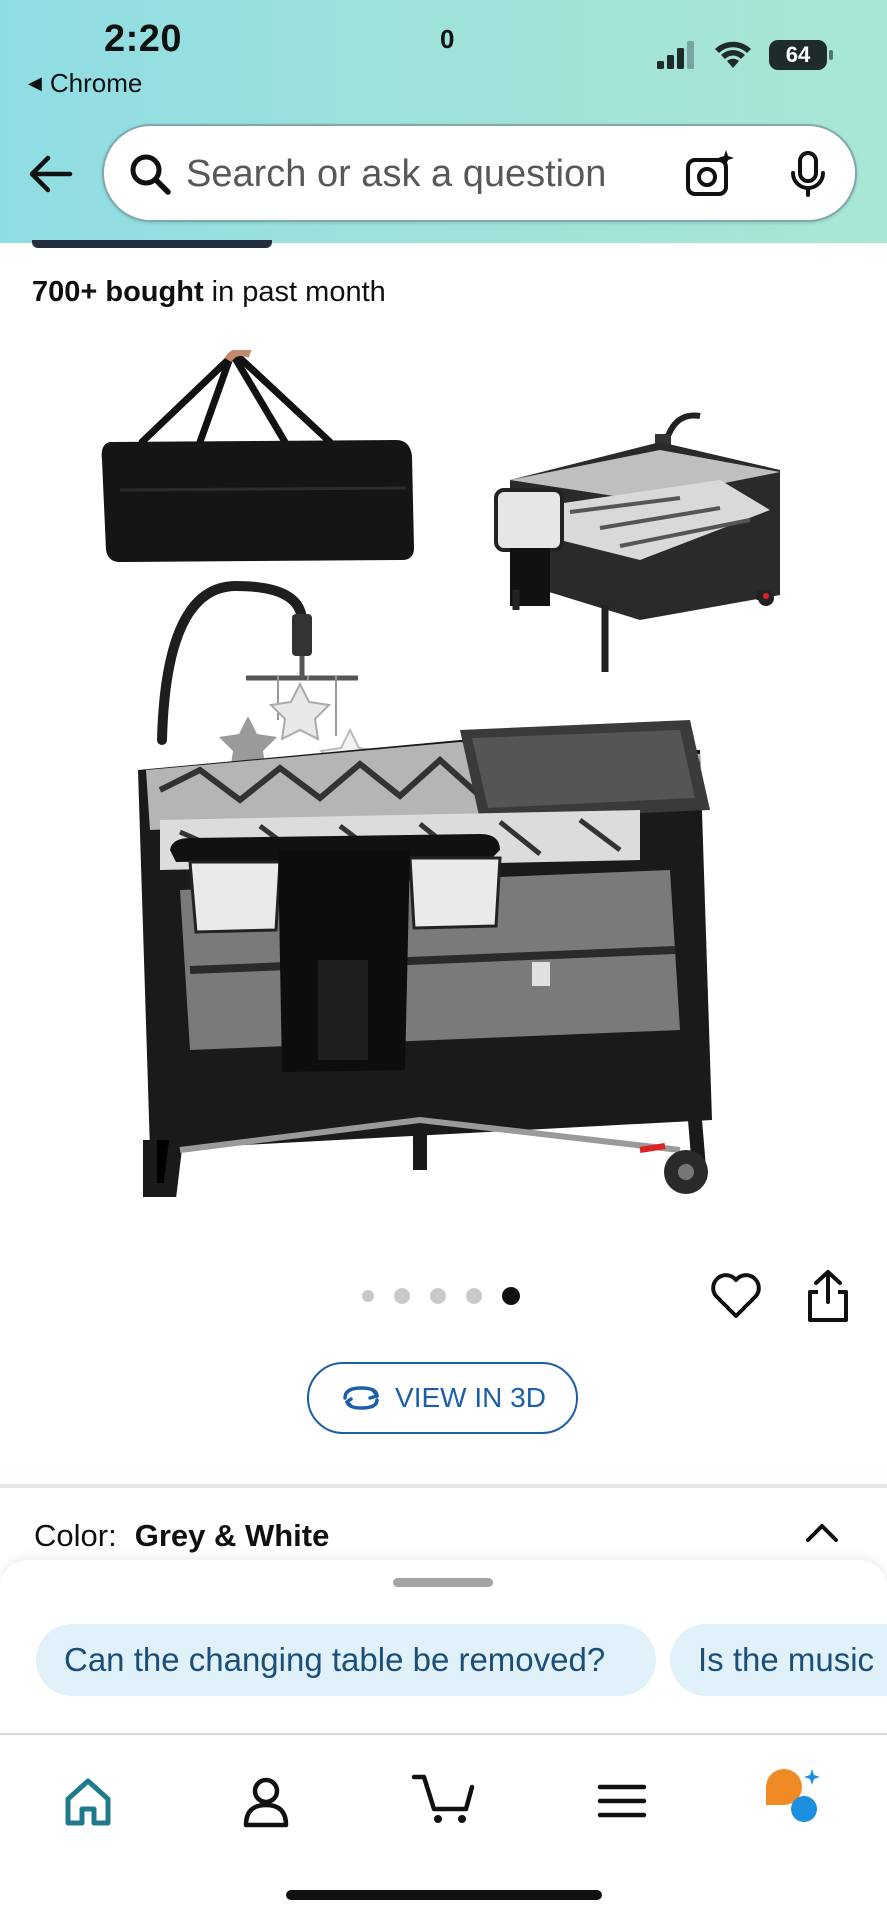 The image size is (887, 1920). I want to click on bought-in-past-month: 700+ bought in past month, so click(209, 292).